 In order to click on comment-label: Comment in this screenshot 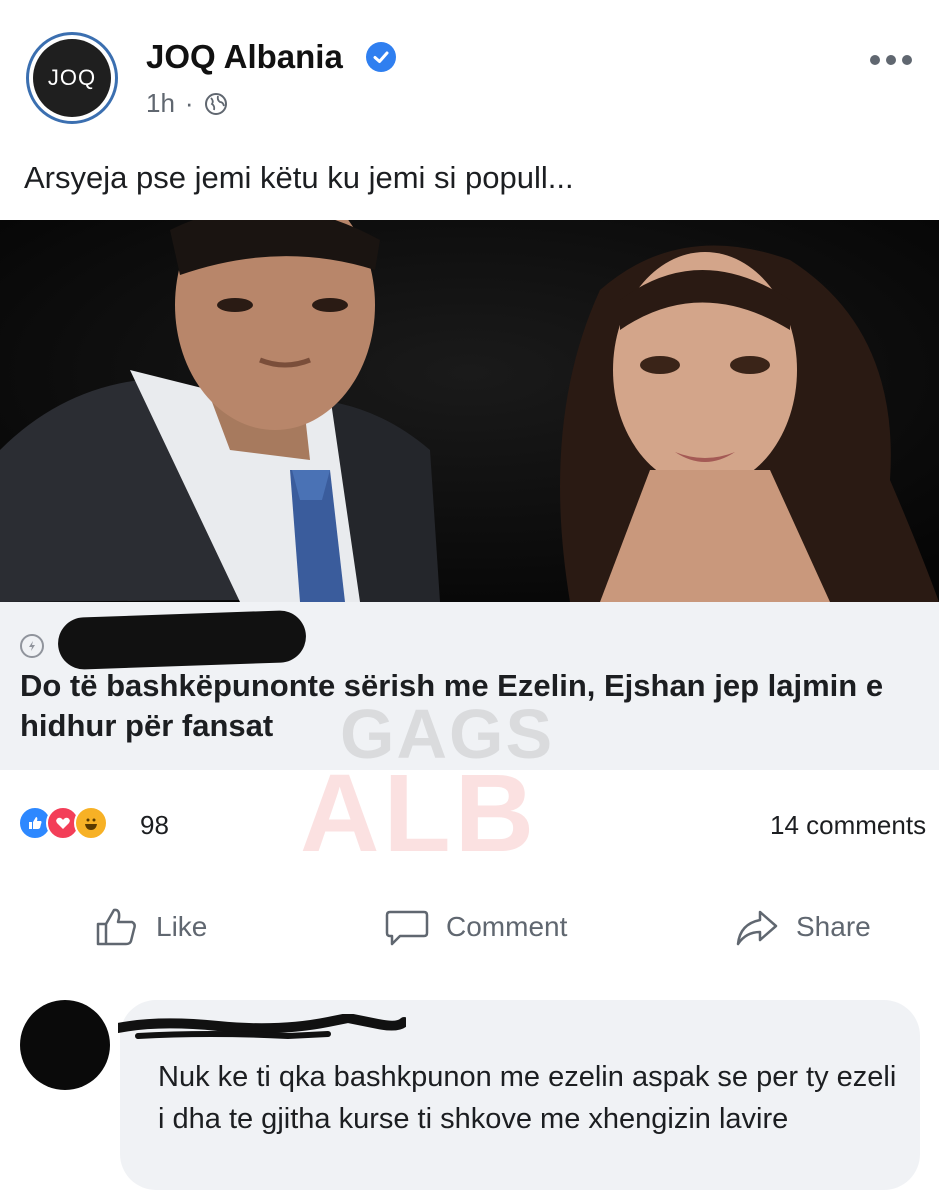, I will do `click(507, 926)`.